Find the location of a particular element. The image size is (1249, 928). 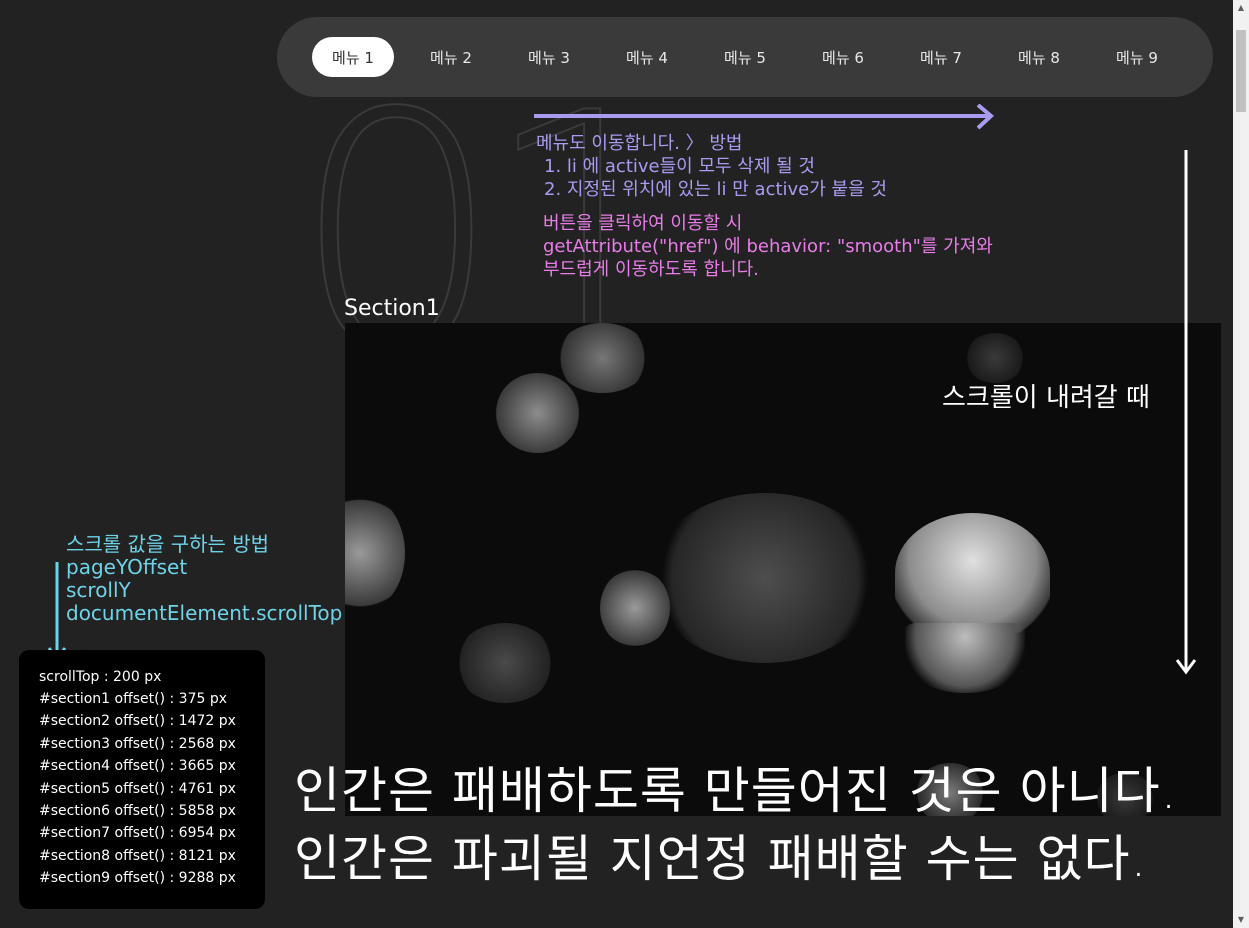

arrow-down-cyan-icon is located at coordinates (57, 611).